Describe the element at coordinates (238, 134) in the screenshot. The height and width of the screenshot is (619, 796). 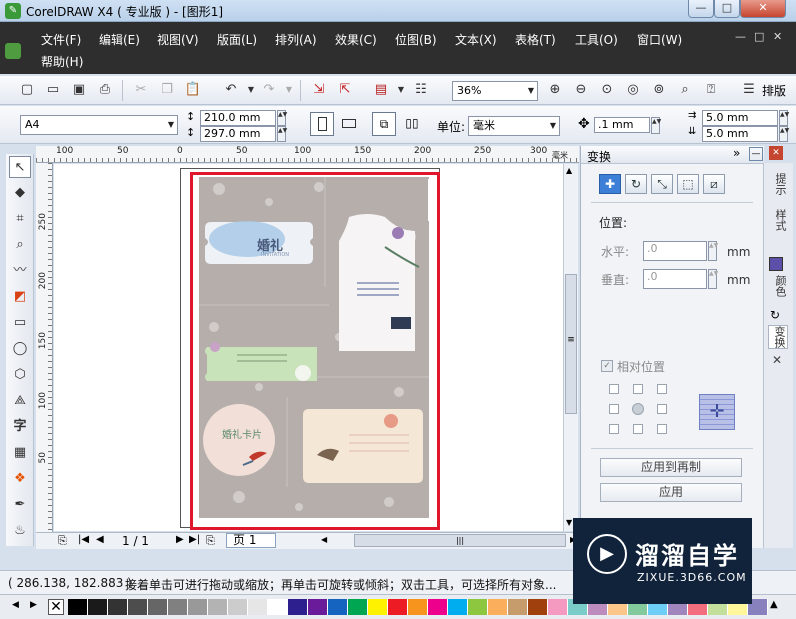
I see `paper-height-field: 297.0 mm` at that location.